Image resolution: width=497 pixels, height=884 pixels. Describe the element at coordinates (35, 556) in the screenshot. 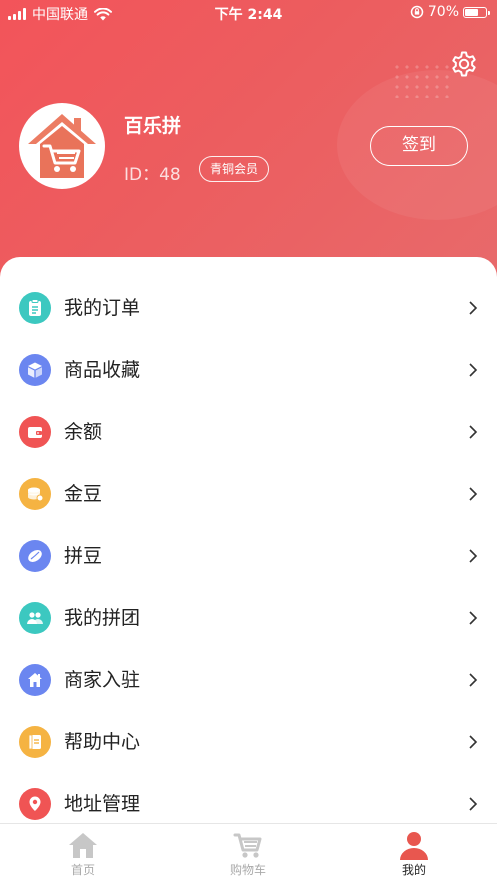

I see `bean-icon` at that location.